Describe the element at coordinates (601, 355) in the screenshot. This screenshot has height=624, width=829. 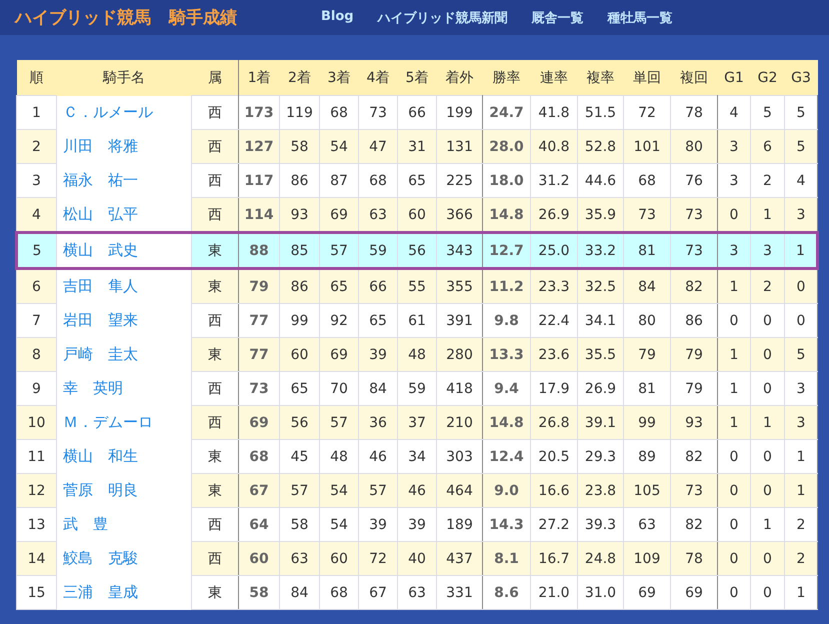
I see `table-cell: 35.5` at that location.